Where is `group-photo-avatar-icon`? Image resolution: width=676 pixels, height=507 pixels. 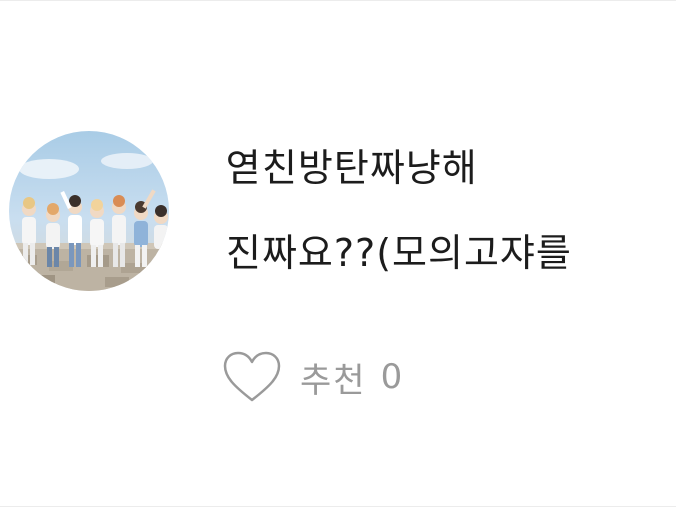 group-photo-avatar-icon is located at coordinates (89, 211).